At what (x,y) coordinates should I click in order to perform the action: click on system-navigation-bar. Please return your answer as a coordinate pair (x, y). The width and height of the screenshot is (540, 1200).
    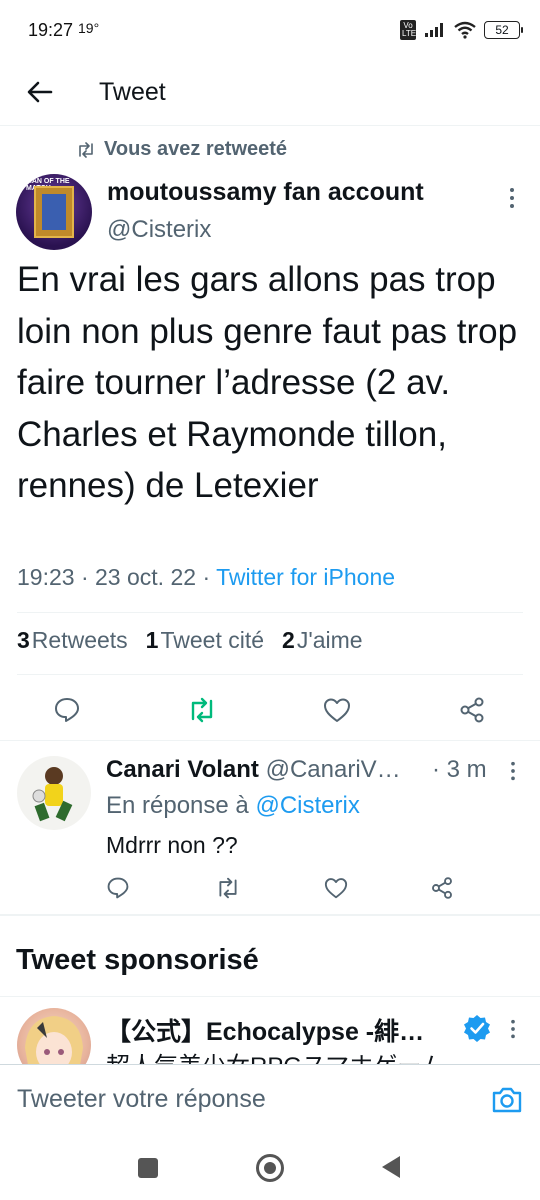
    Looking at the image, I should click on (270, 1170).